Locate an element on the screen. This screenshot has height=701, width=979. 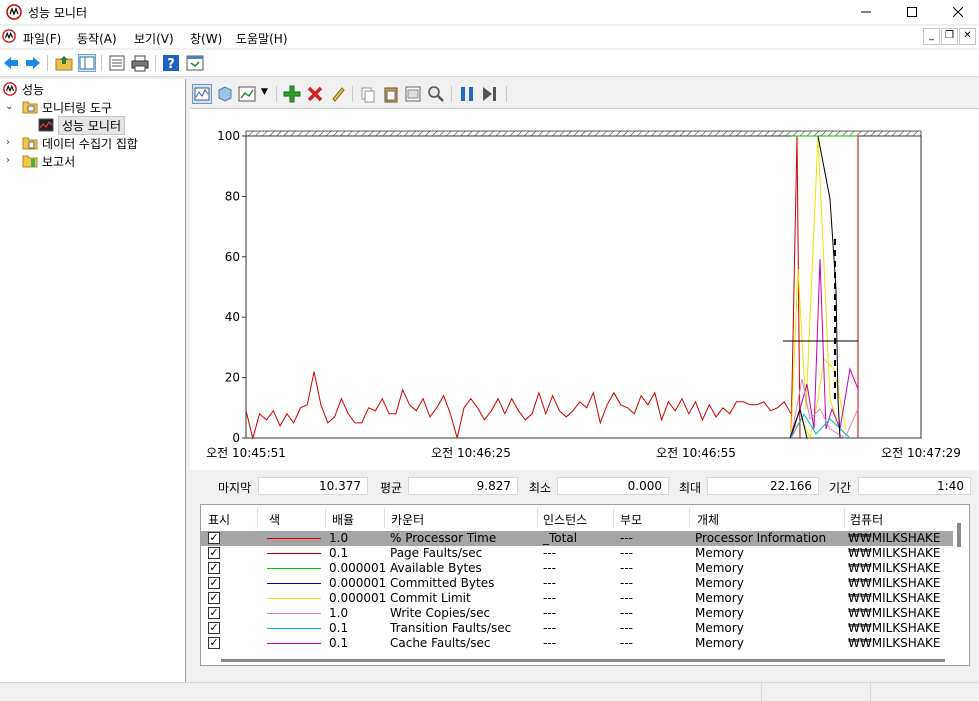
legend-scale: 1.0 is located at coordinates (339, 538).